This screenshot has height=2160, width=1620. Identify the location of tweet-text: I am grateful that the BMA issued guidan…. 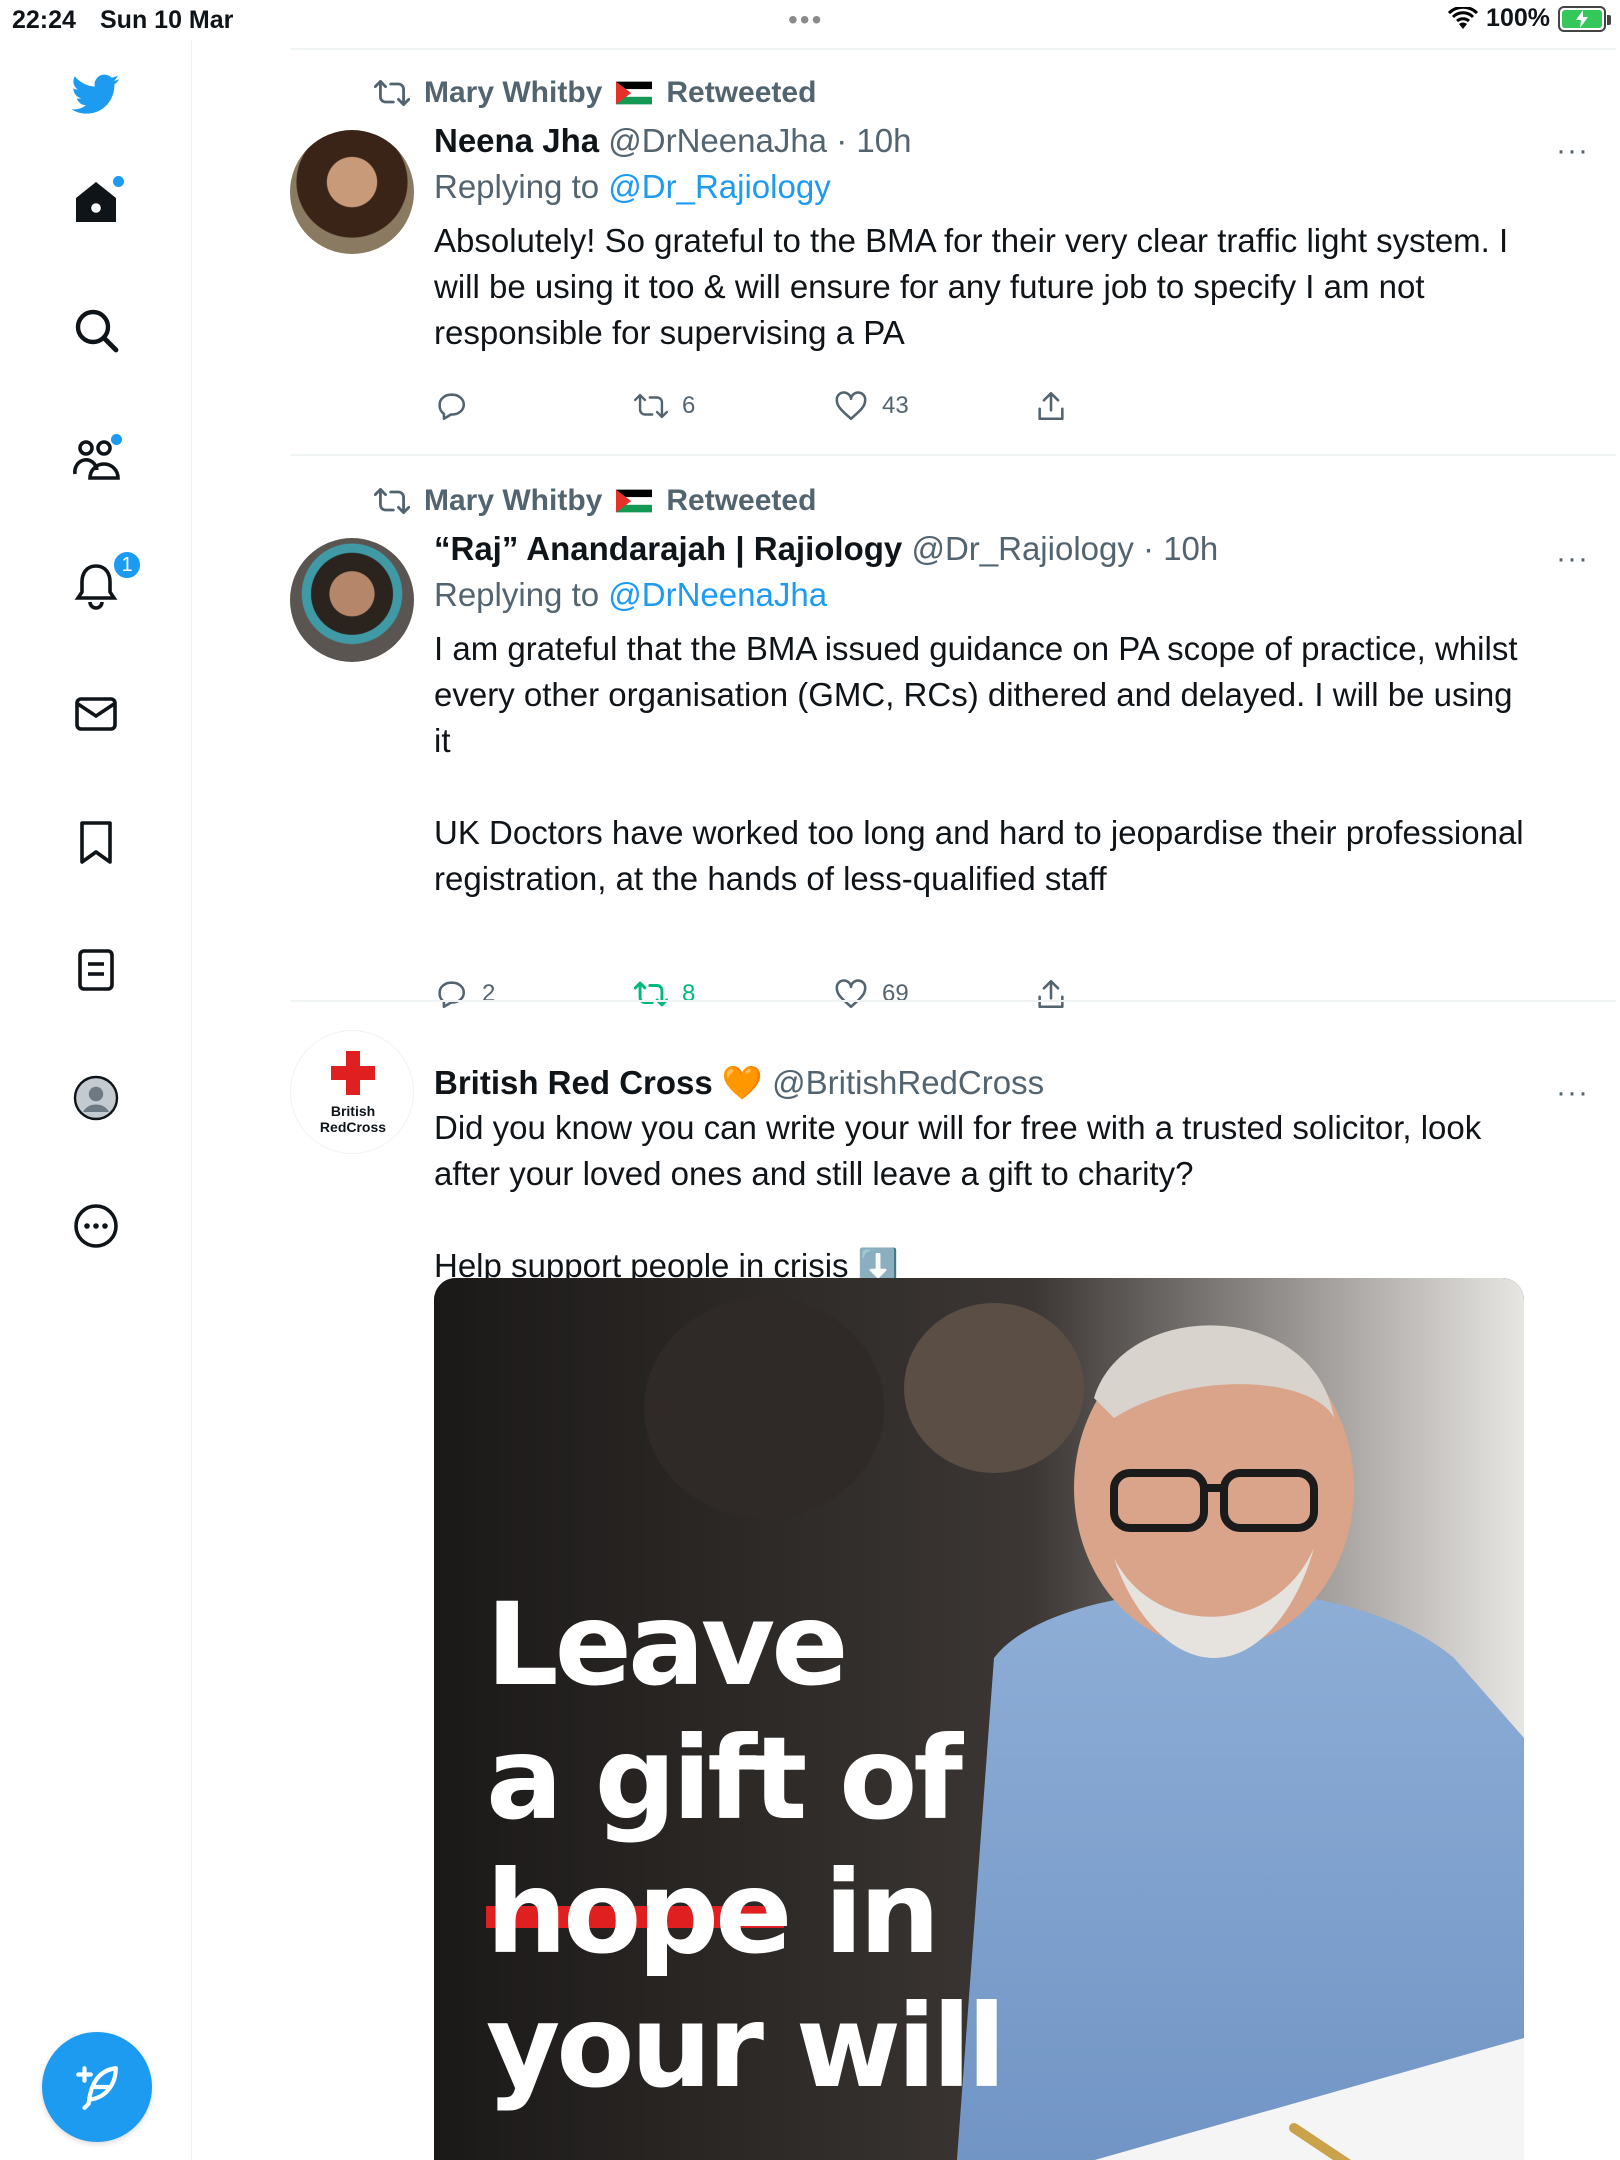
(979, 763).